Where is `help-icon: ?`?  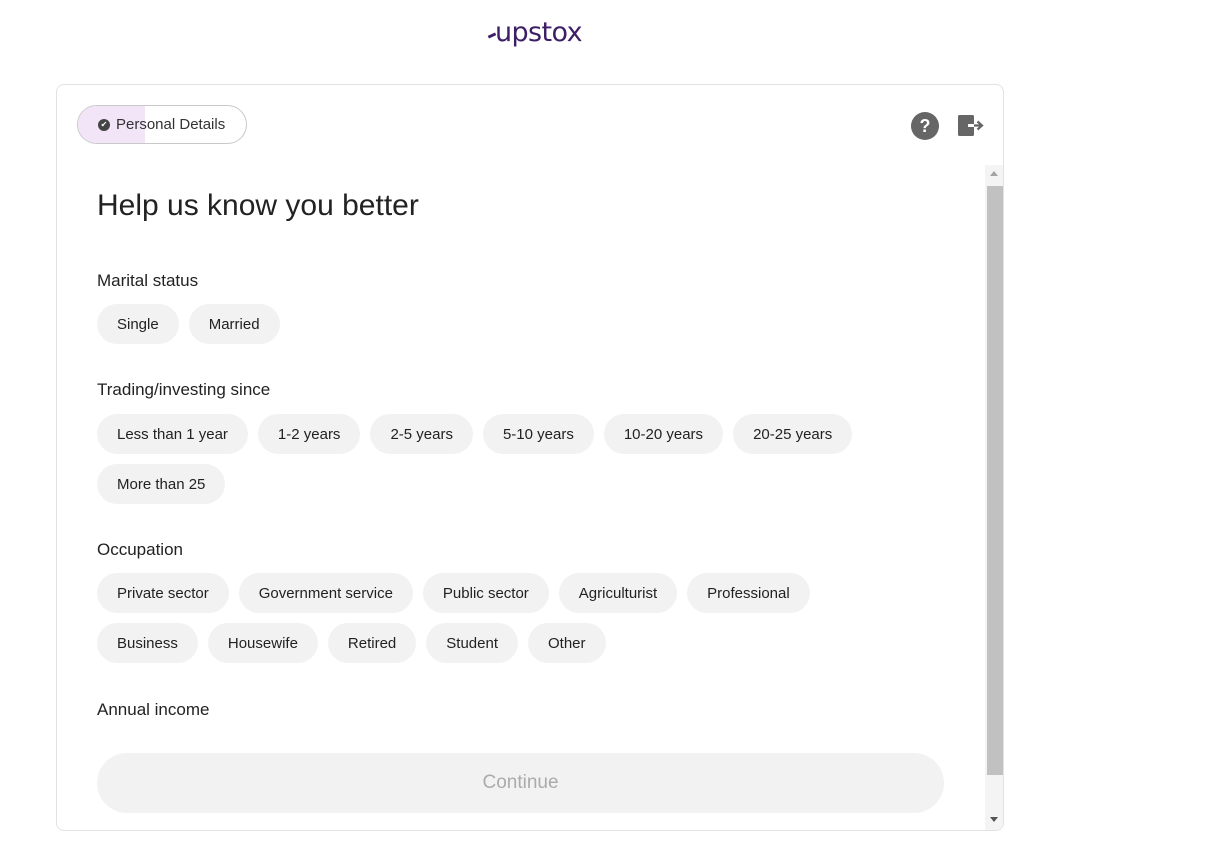
help-icon: ? is located at coordinates (925, 126).